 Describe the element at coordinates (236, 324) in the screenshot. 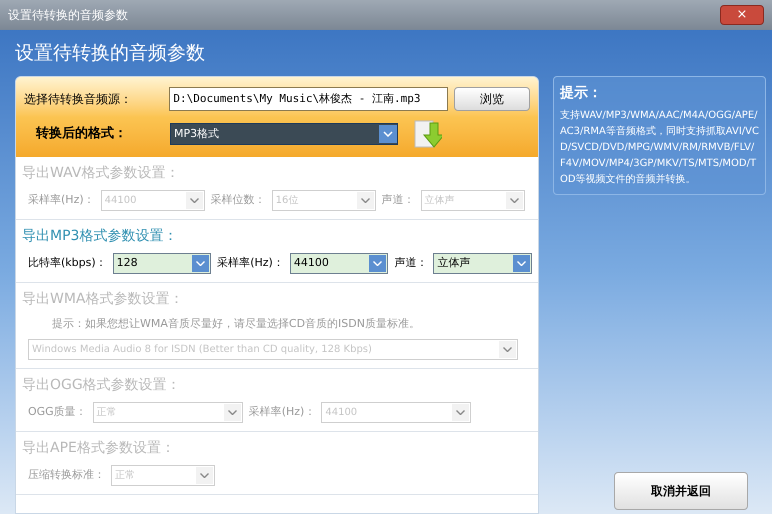

I see `section-hint: 提示：如果您想让WMA音质尽量好，请尽量选择CD音质的ISDN质量标准。` at that location.